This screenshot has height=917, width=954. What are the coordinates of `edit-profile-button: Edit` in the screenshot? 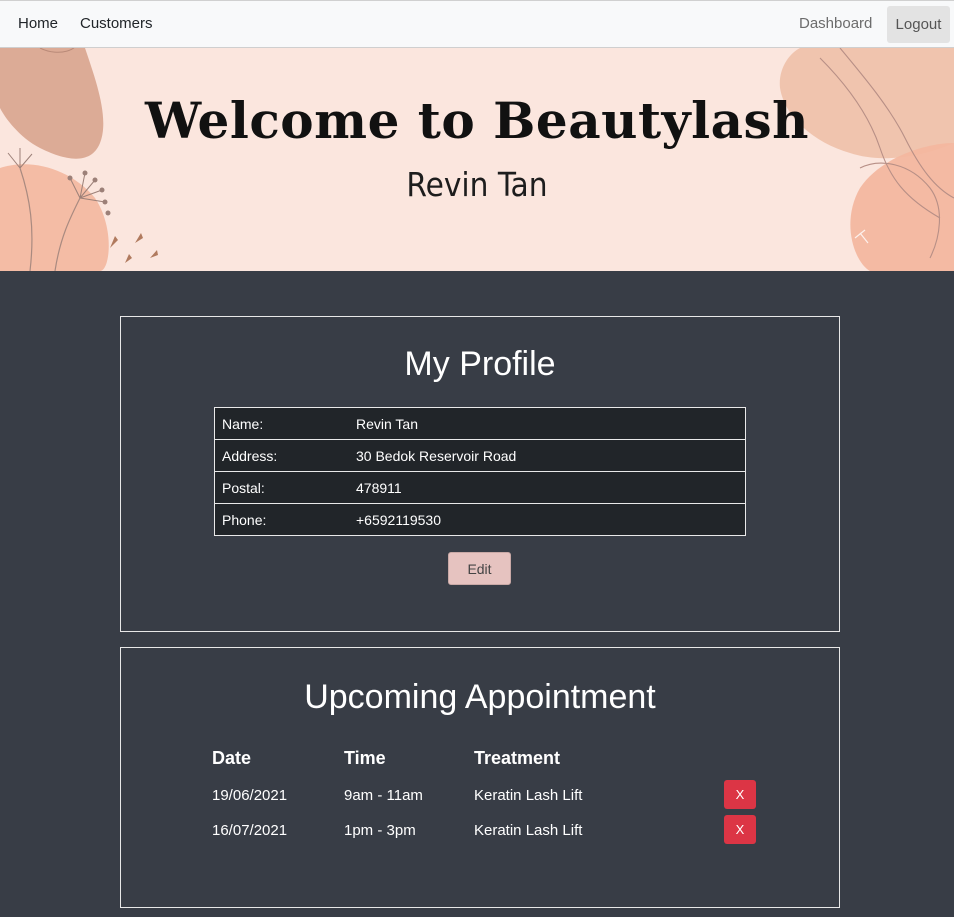 It's located at (479, 568).